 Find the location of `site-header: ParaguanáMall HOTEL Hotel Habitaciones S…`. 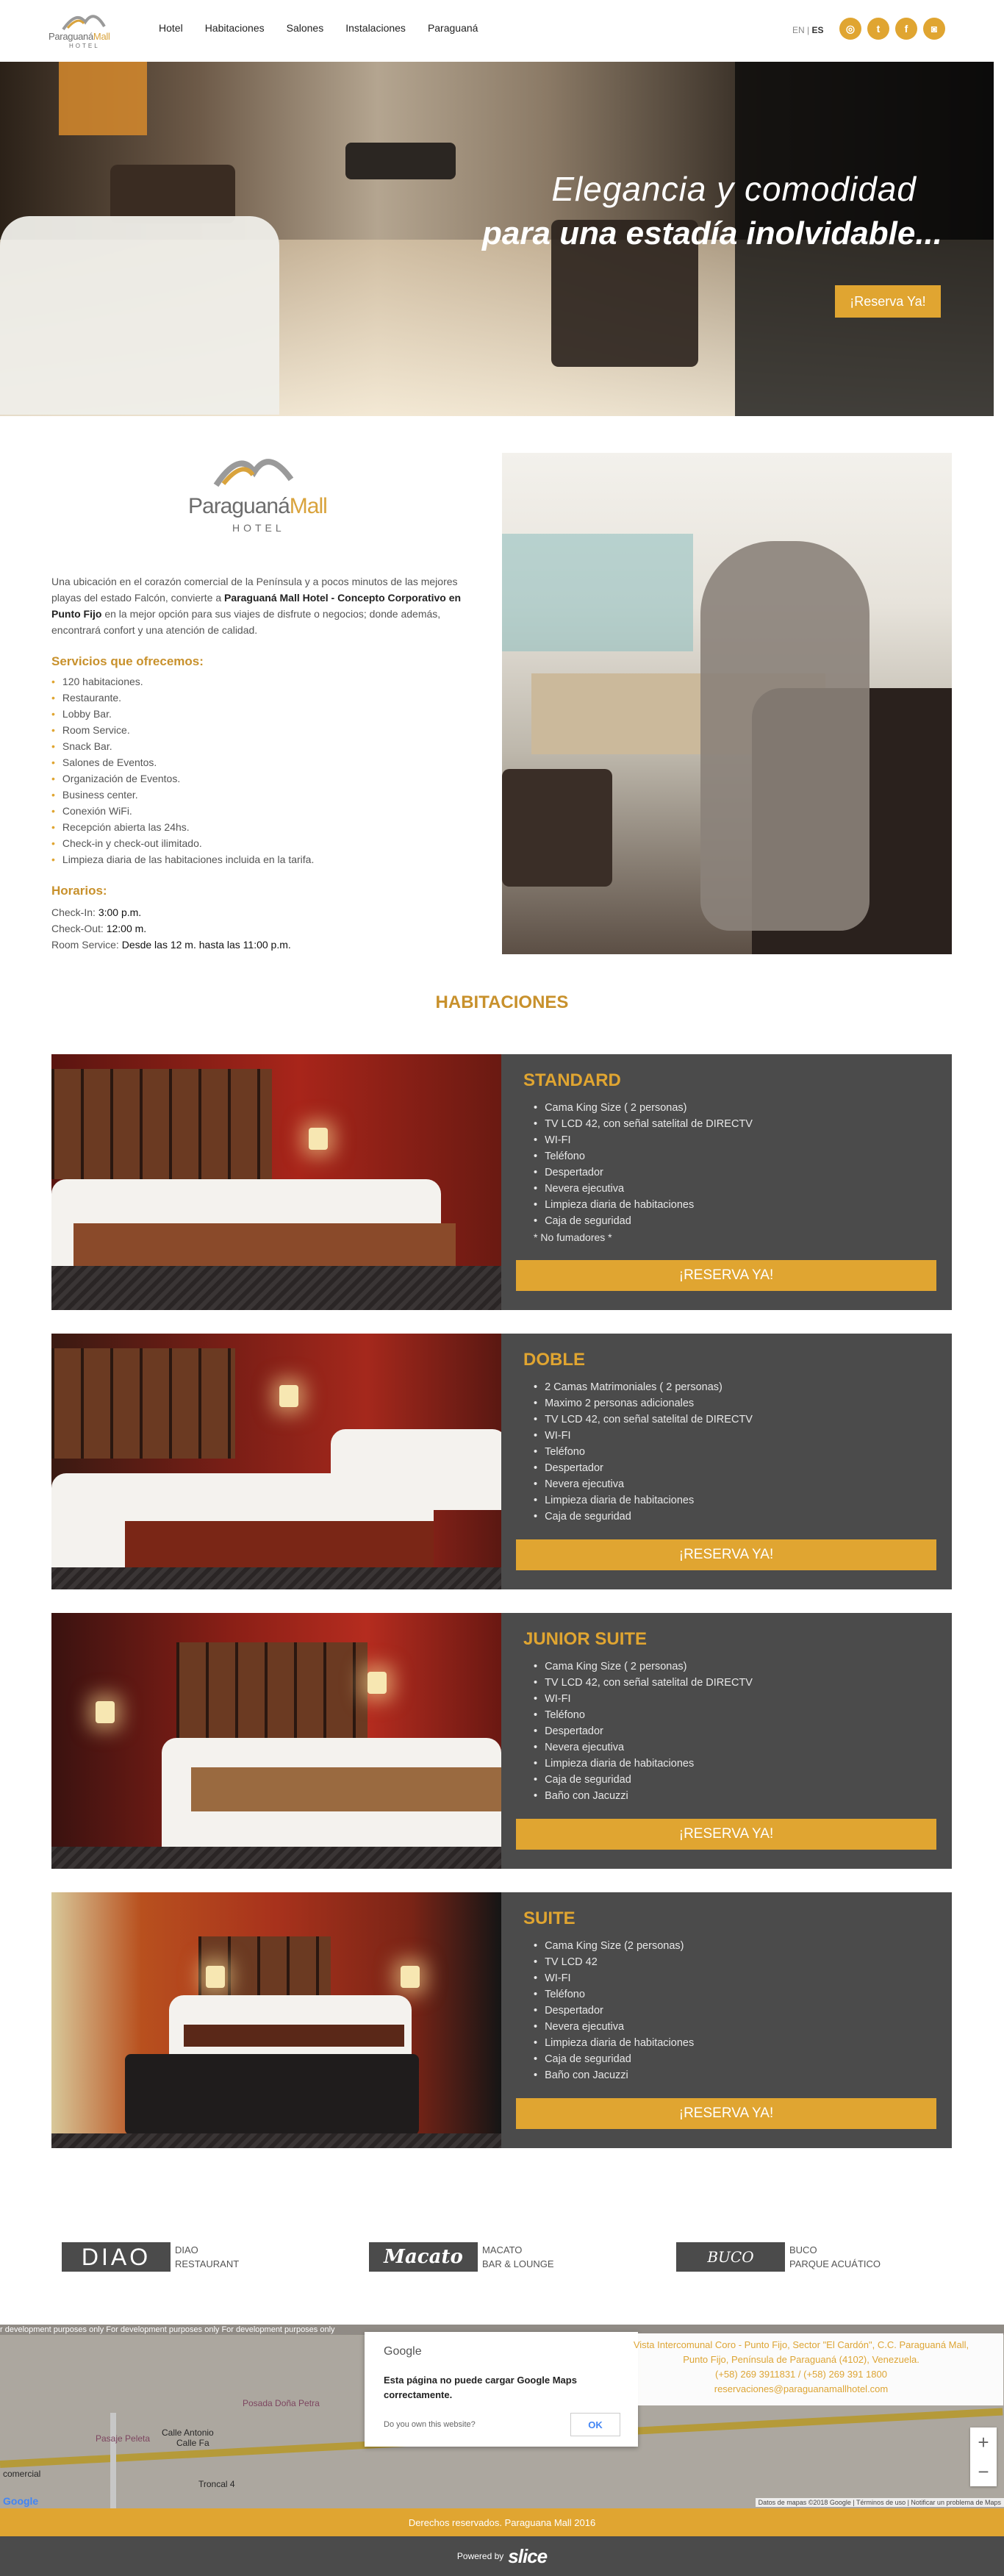

site-header: ParaguanáMall HOTEL Hotel Habitaciones S… is located at coordinates (502, 31).